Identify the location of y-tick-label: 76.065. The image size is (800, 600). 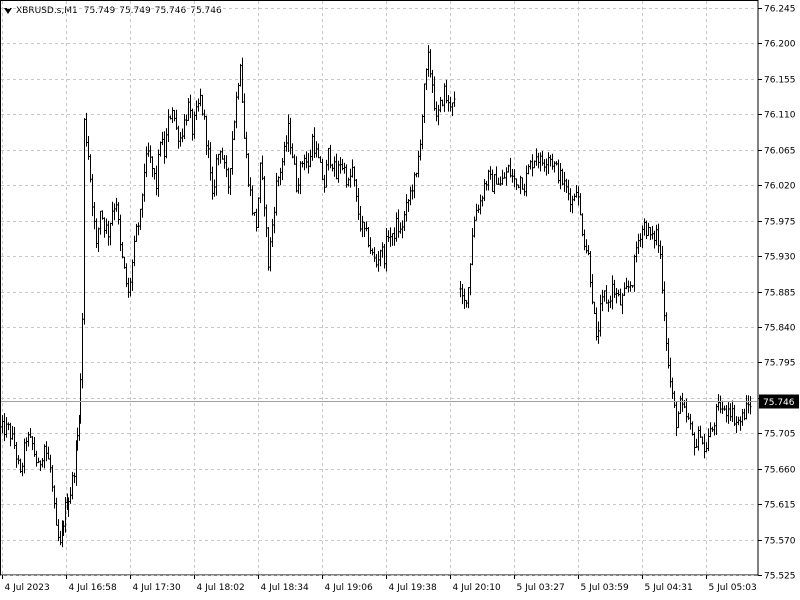
(780, 152).